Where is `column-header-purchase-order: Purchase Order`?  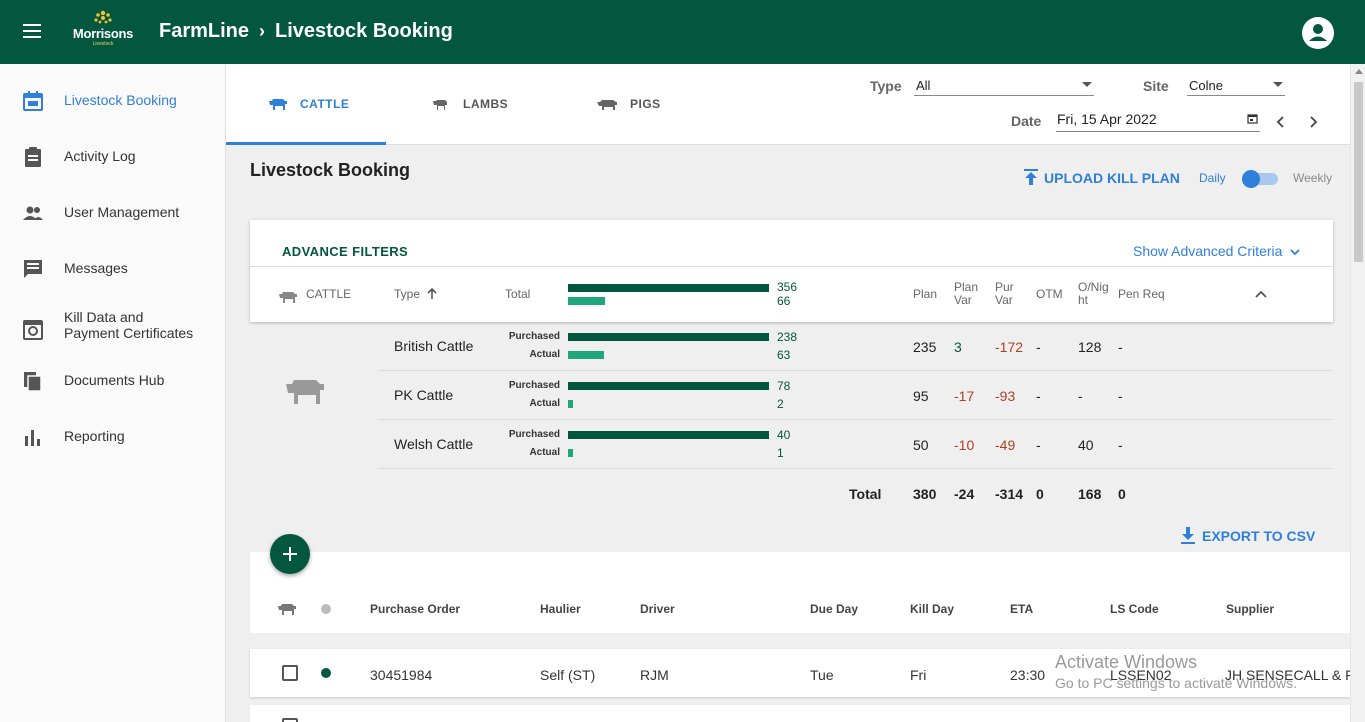 column-header-purchase-order: Purchase Order is located at coordinates (415, 609).